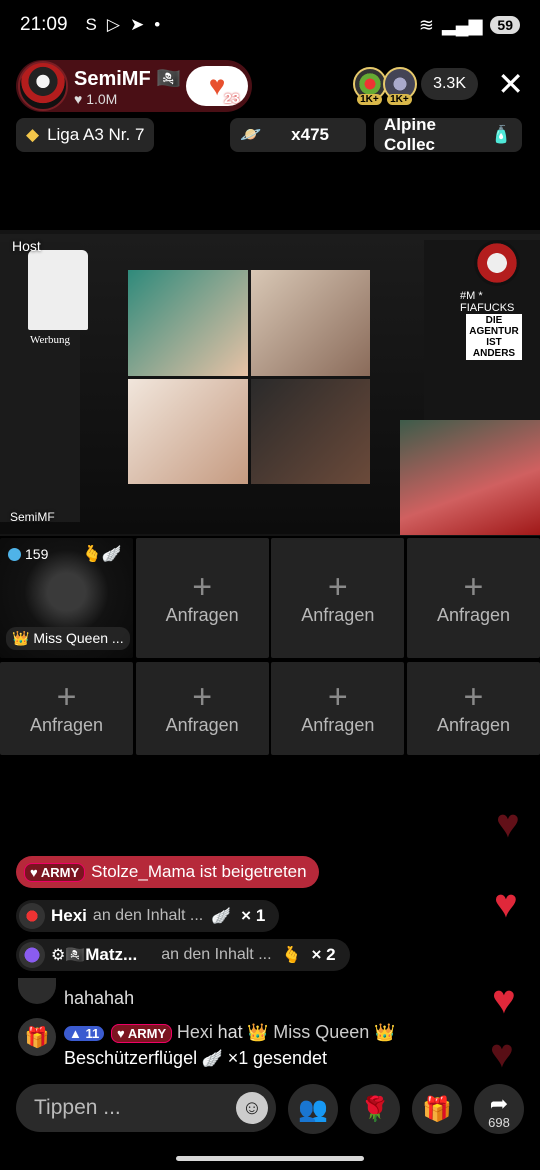  What do you see at coordinates (128, 78) in the screenshot?
I see `host-name: SemiMF 🏴‍☠️` at bounding box center [128, 78].